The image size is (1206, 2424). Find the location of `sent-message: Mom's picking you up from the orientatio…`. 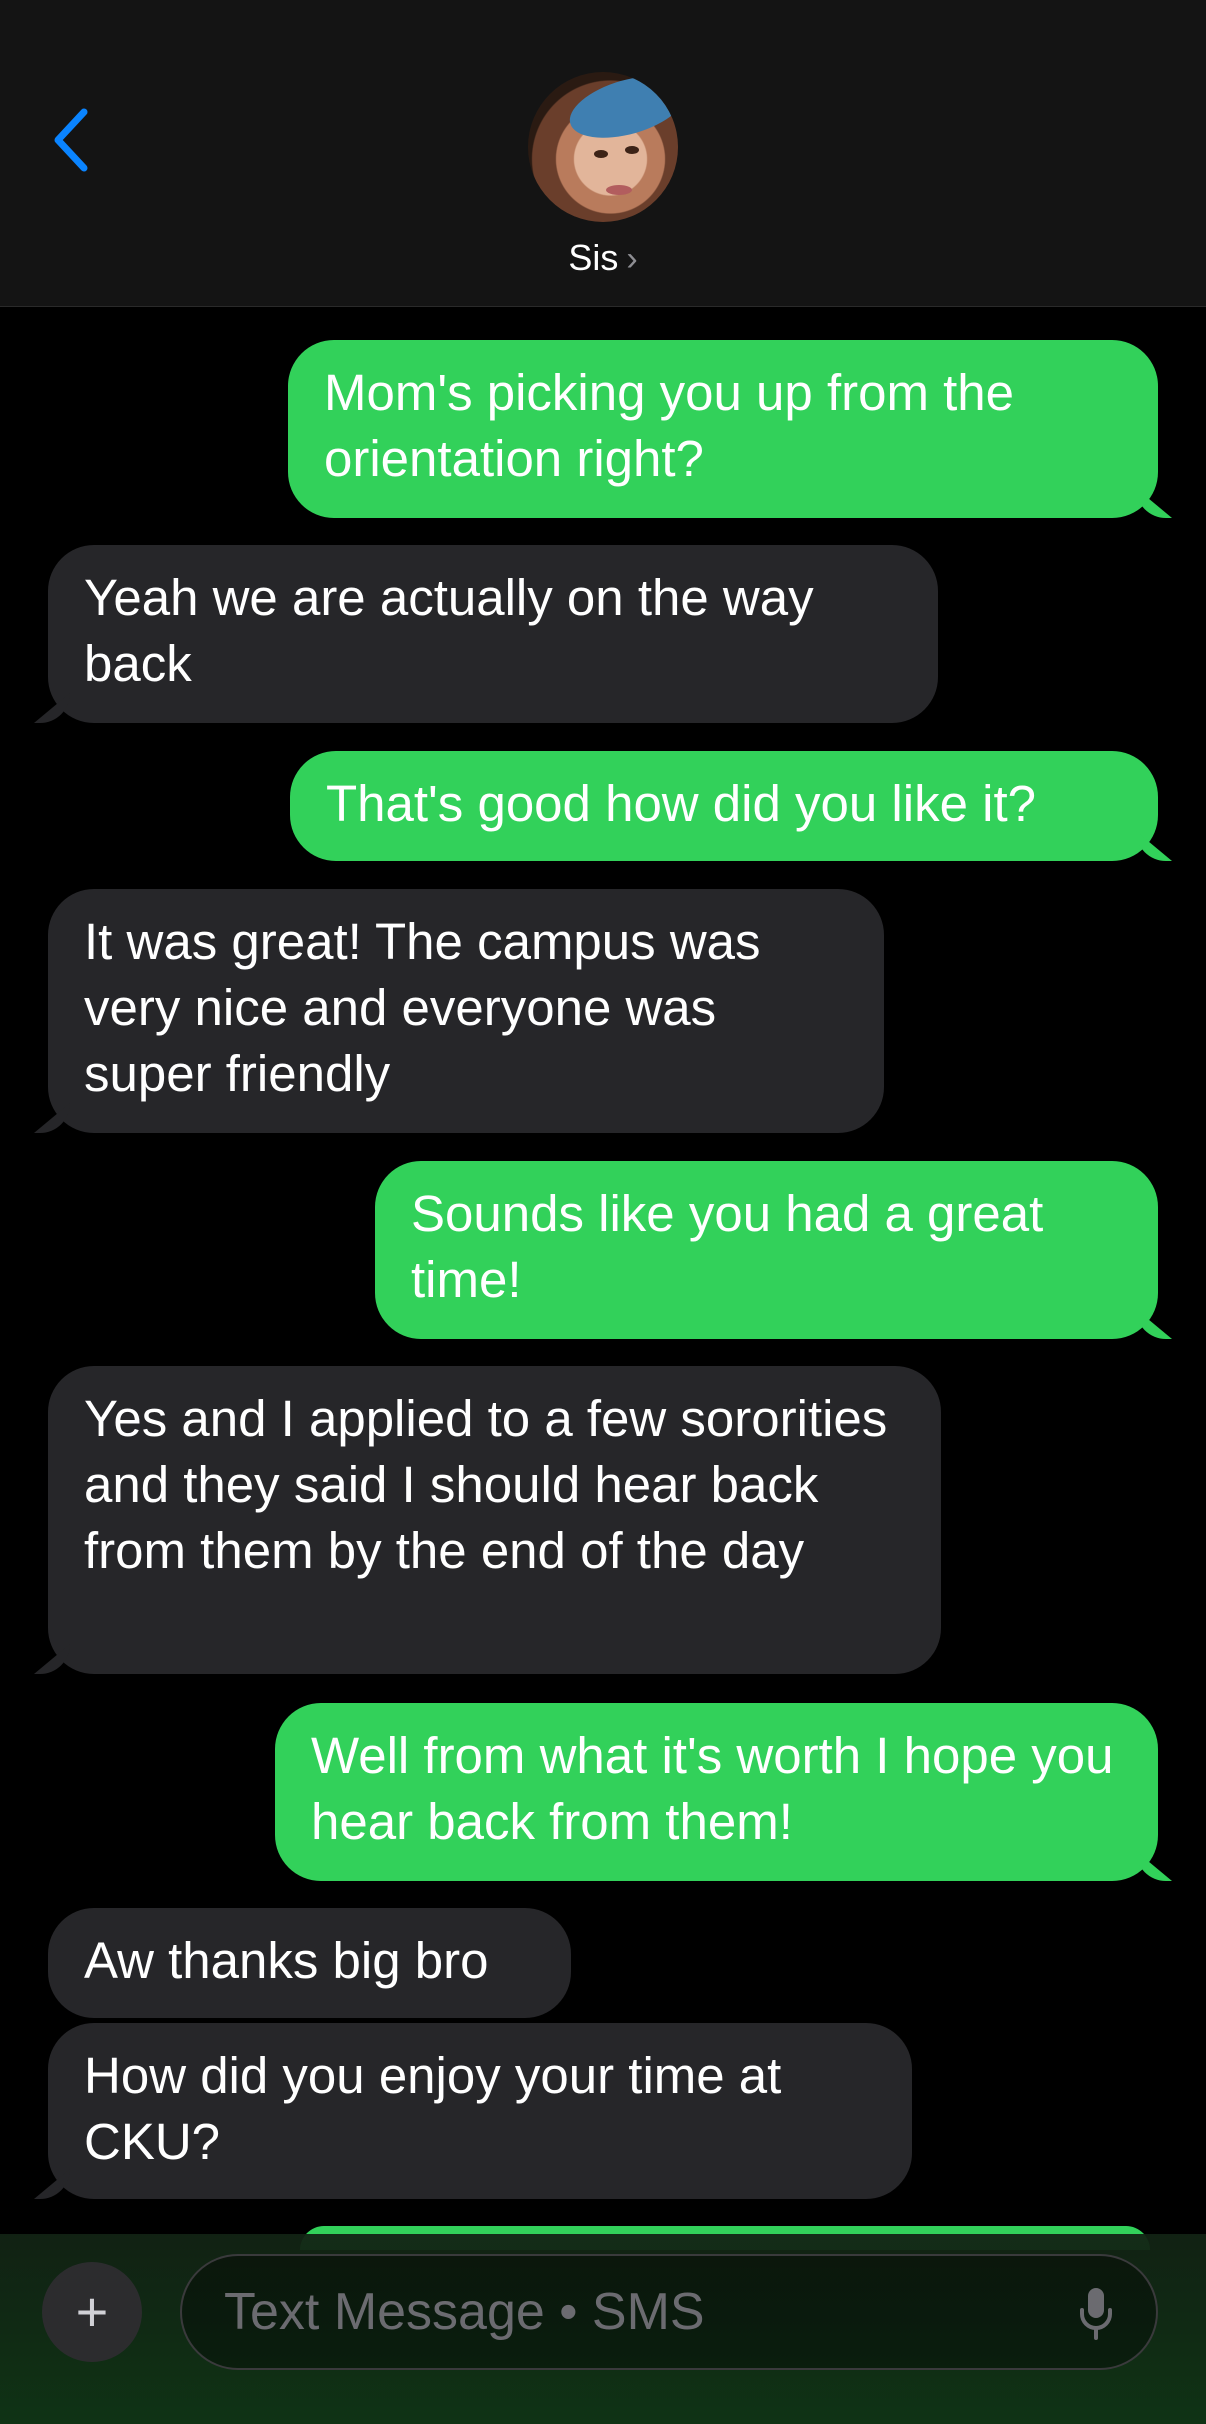

sent-message: Mom's picking you up from the orientatio… is located at coordinates (723, 429).